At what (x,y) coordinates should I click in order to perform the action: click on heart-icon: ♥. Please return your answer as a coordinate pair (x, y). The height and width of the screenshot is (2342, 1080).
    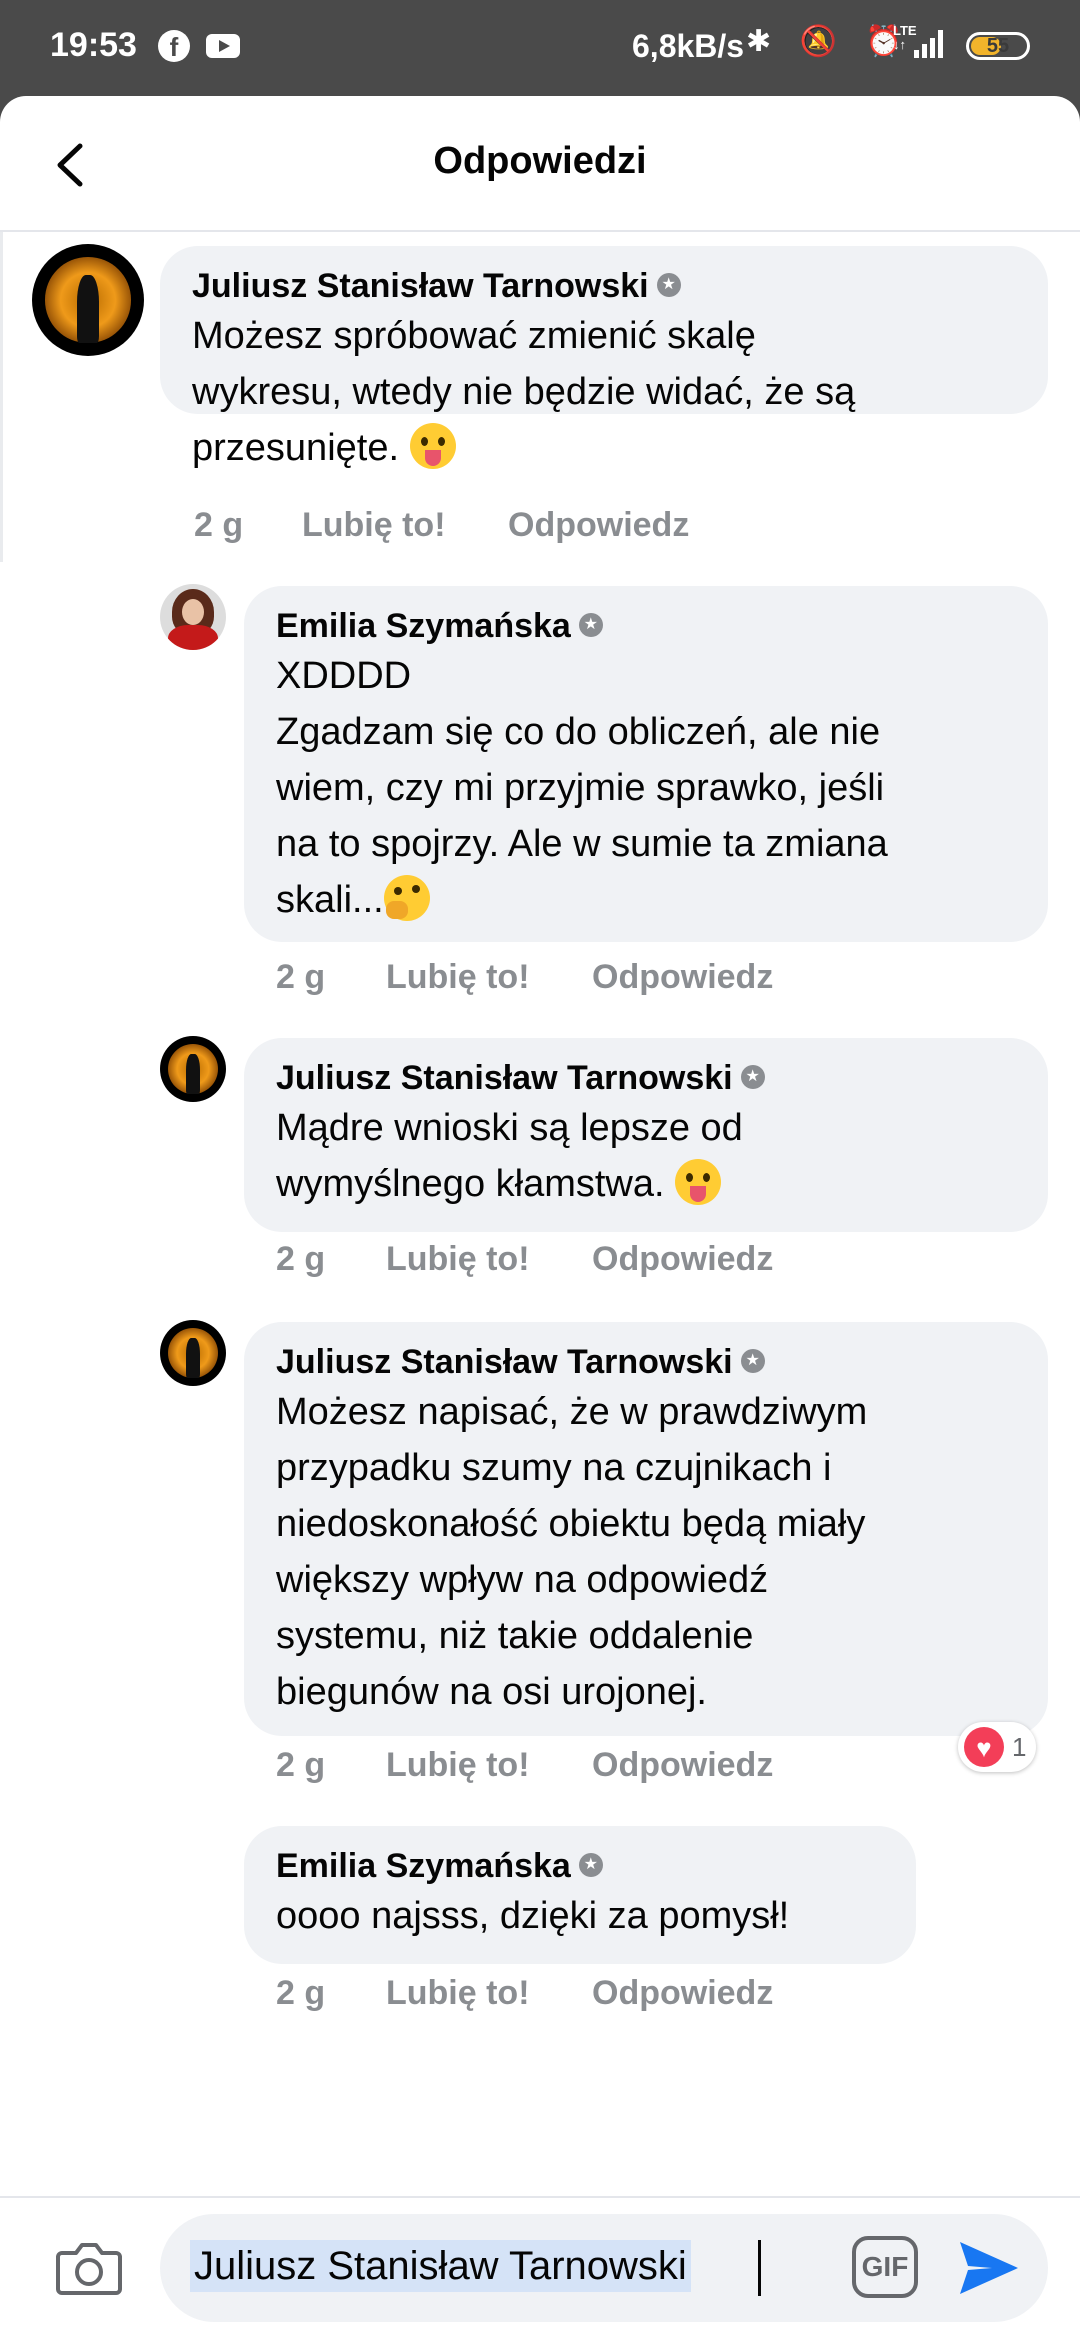
    Looking at the image, I should click on (984, 1747).